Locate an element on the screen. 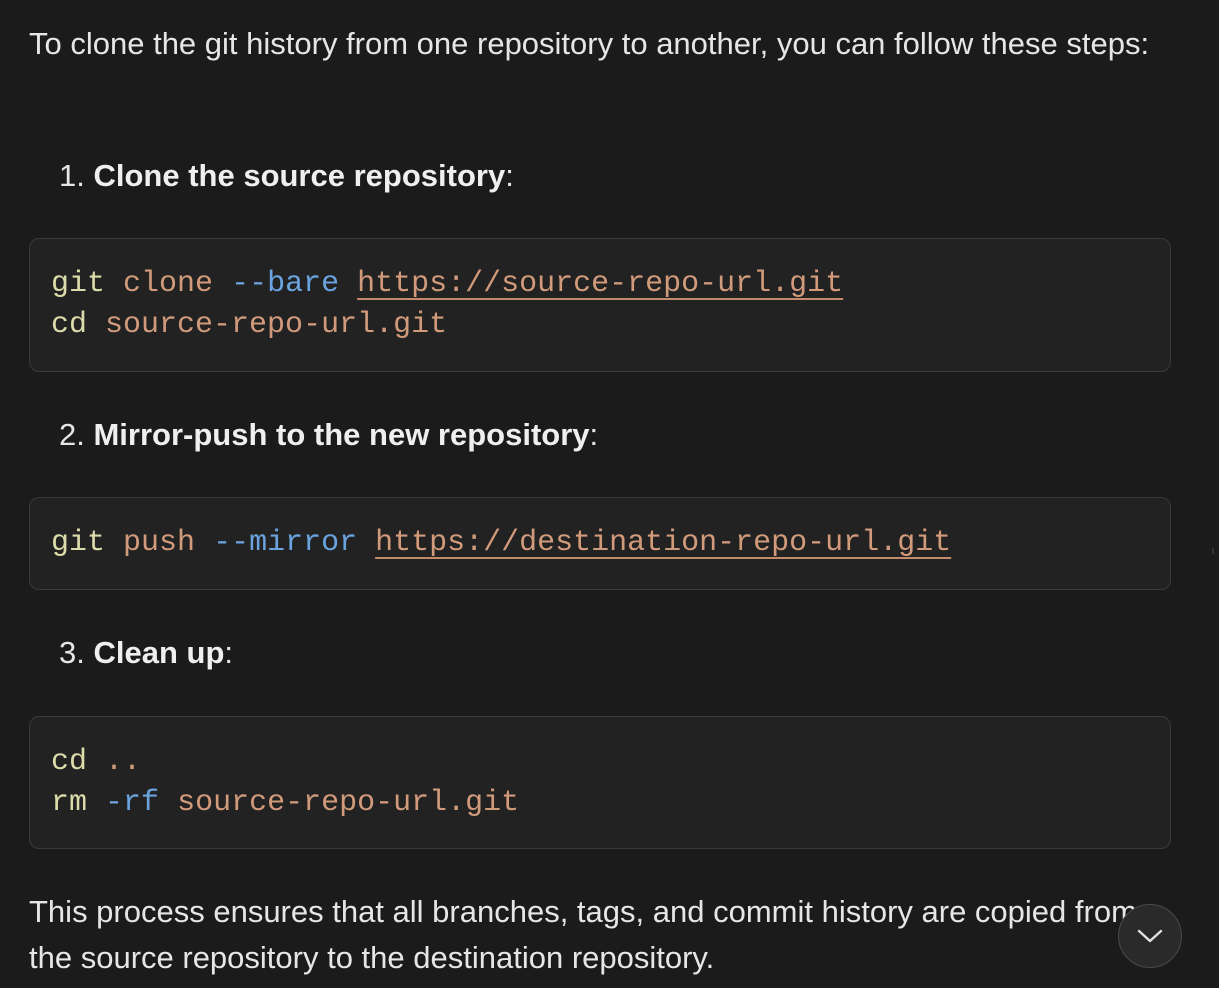 This screenshot has height=988, width=1219. code-token-str: .. is located at coordinates (123, 762).